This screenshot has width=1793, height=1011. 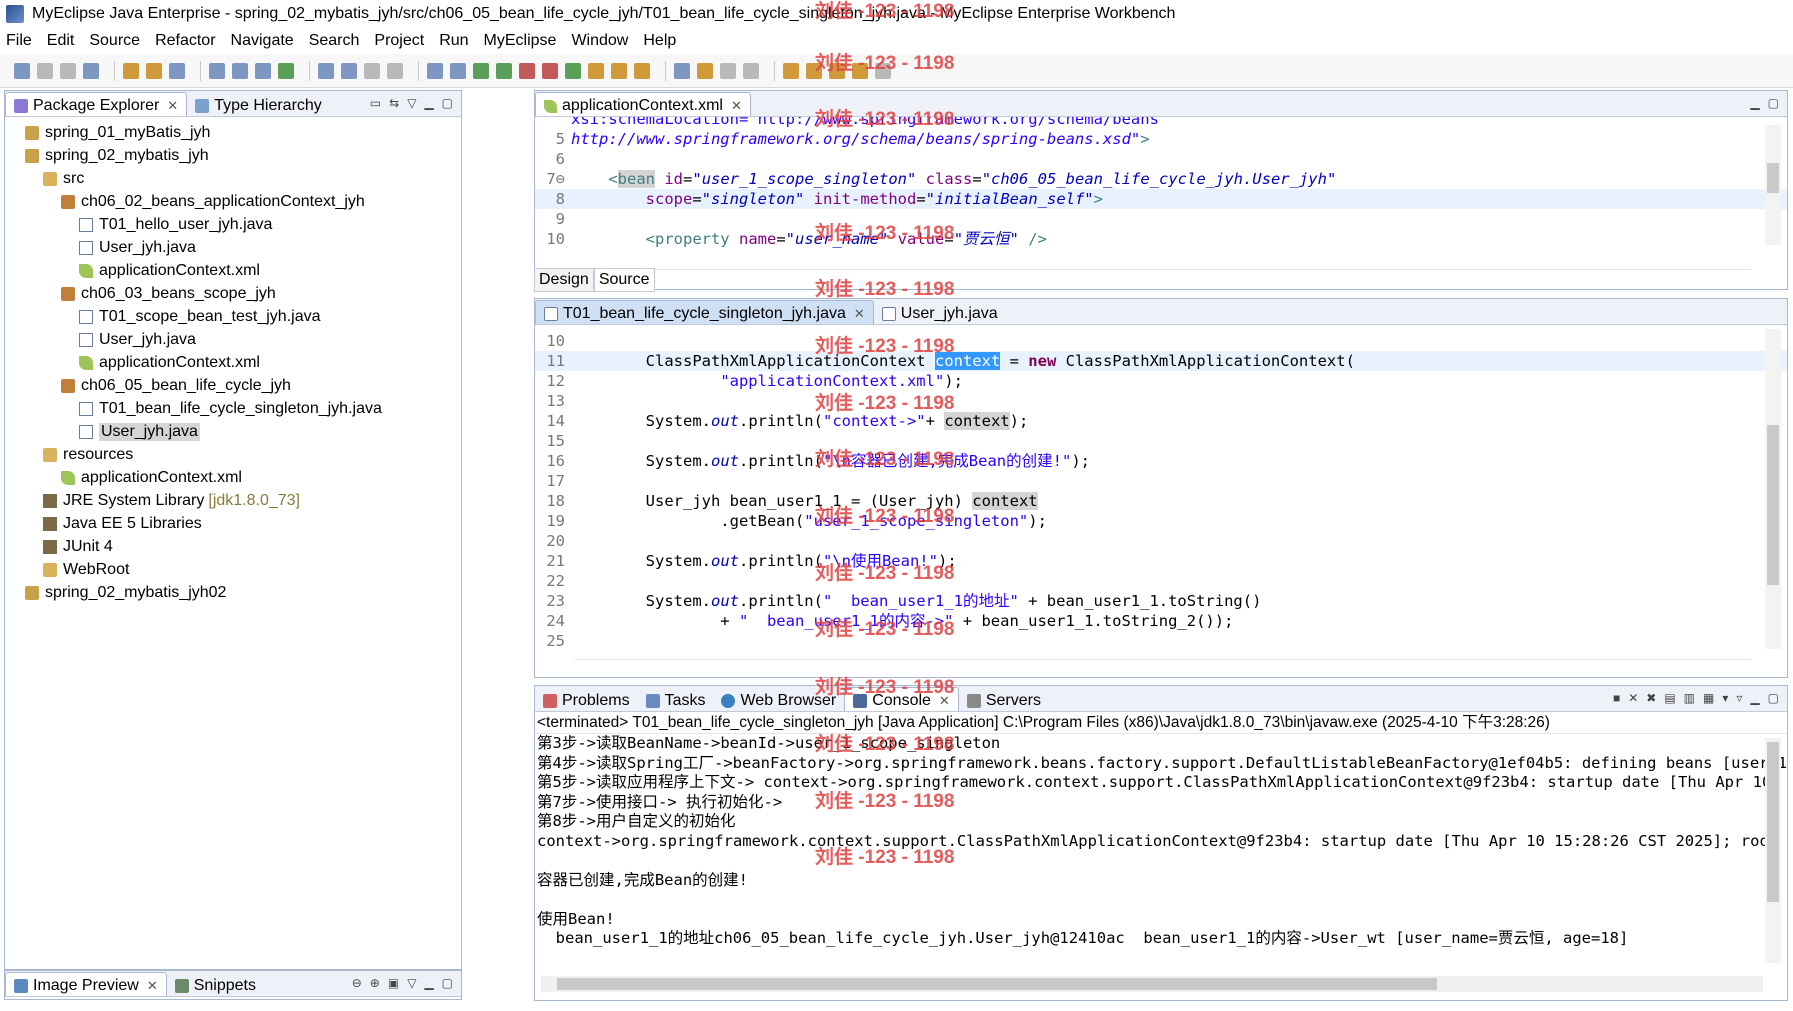 I want to click on scroll-lock-icon: ▥, so click(x=1689, y=698).